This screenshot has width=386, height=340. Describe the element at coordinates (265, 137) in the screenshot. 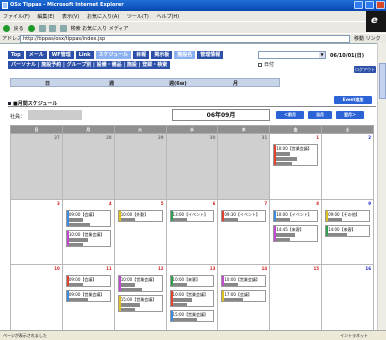

I see `day-number: 31` at that location.